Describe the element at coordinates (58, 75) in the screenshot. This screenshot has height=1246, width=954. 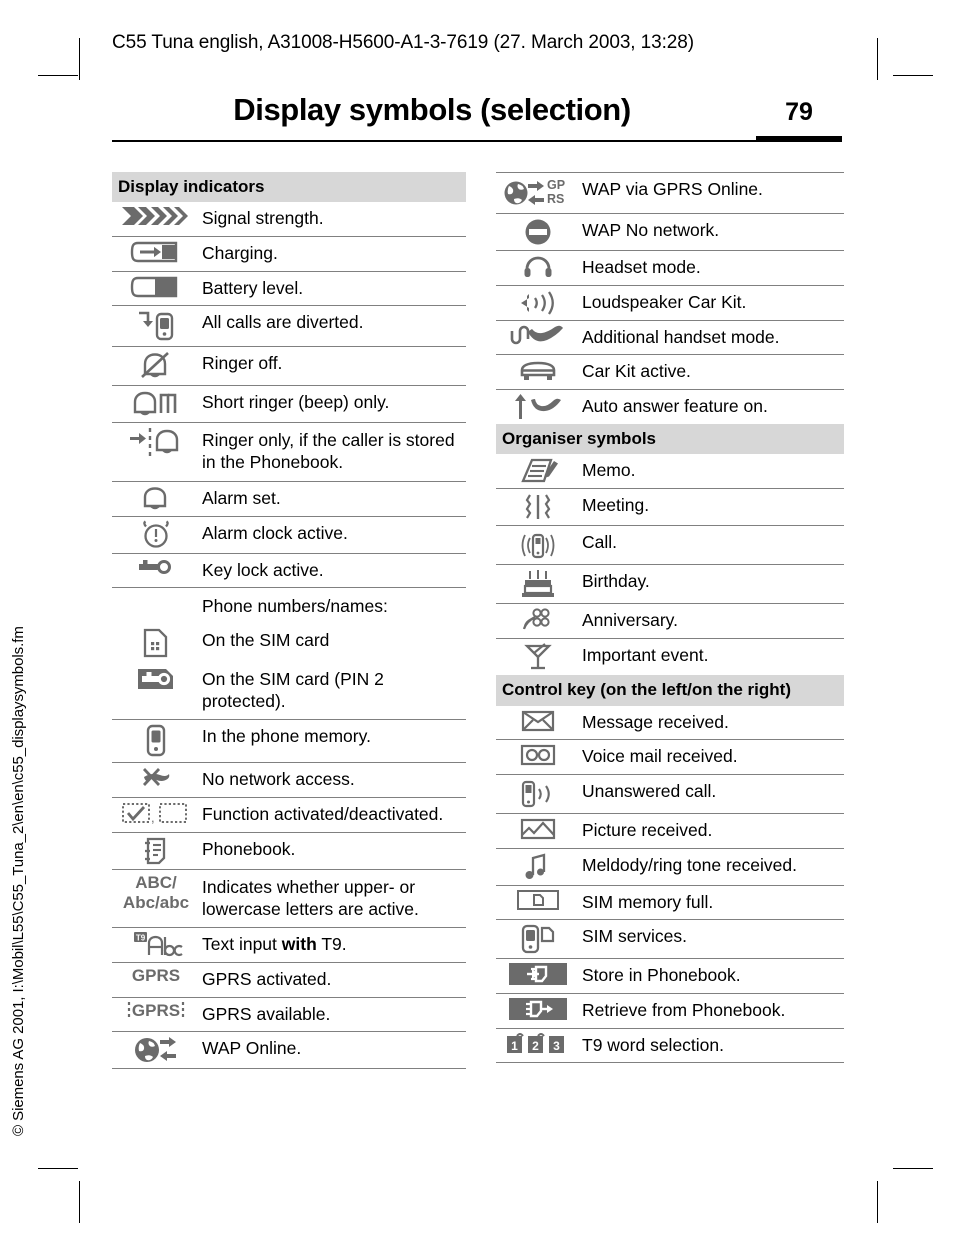
I see `crop-mark-top-left-horizontal` at that location.